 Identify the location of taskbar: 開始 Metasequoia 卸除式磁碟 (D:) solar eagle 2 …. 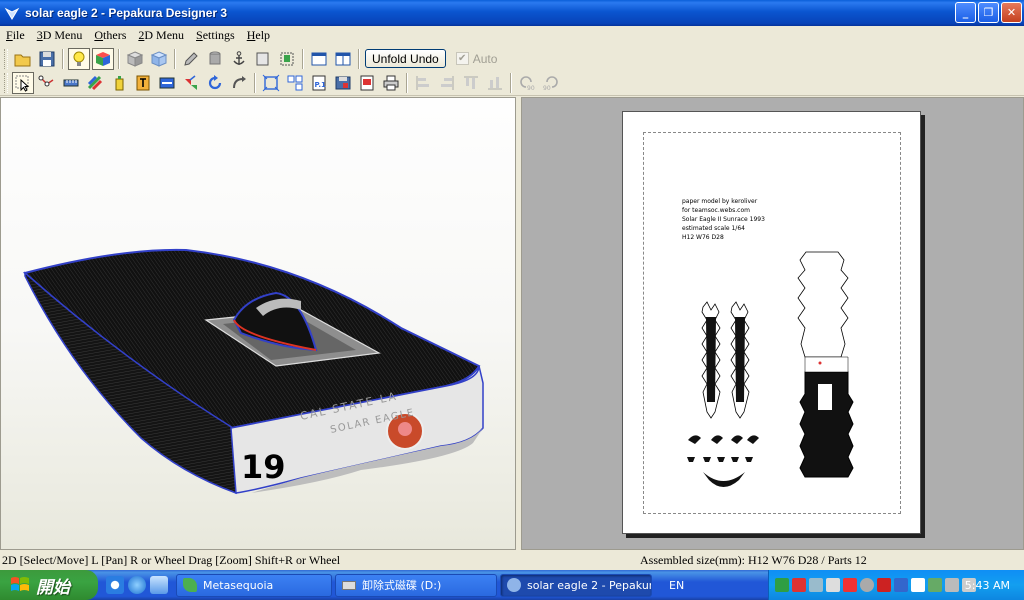
(512, 585).